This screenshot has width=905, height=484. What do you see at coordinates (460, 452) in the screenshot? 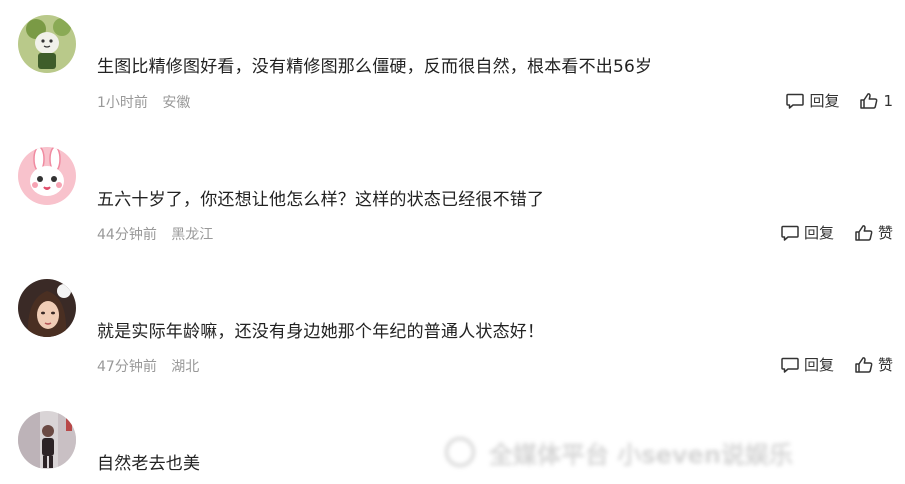
I see `watermark-logo-icon` at bounding box center [460, 452].